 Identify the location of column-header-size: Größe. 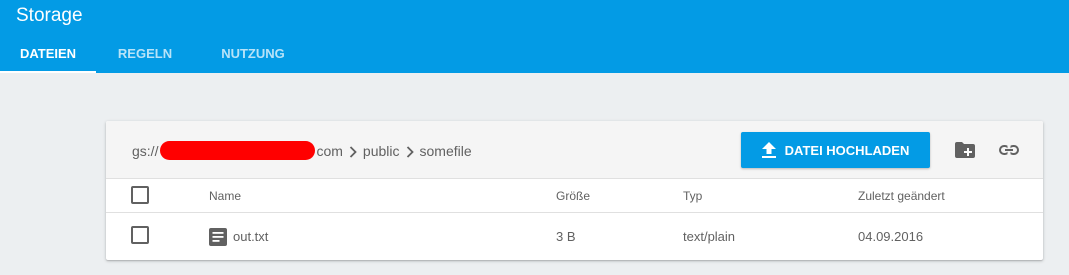
(573, 195).